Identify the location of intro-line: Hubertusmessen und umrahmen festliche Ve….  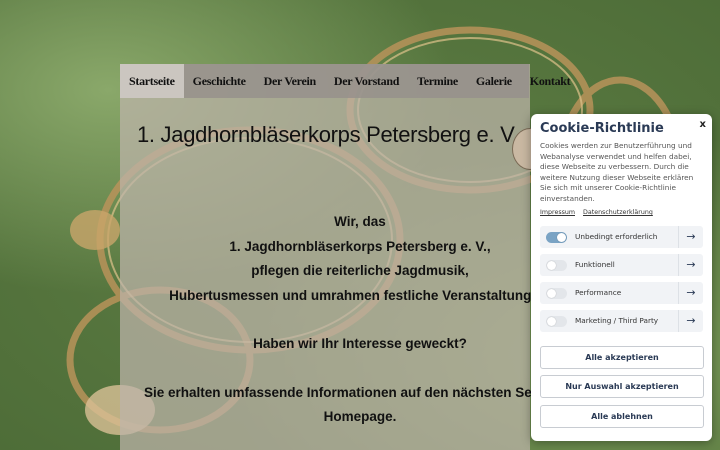
(360, 295).